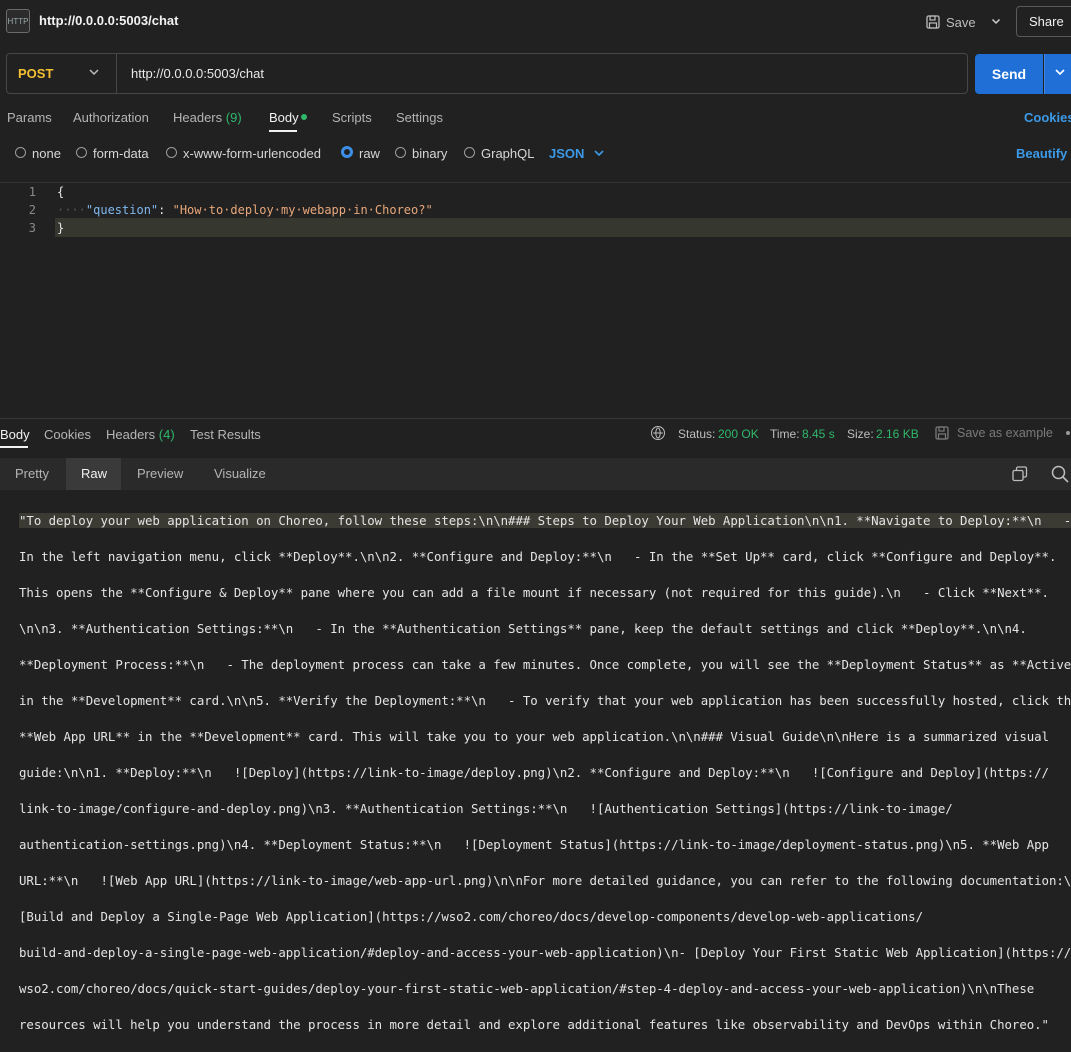 The height and width of the screenshot is (1052, 1071). I want to click on code-line: {, so click(61, 192).